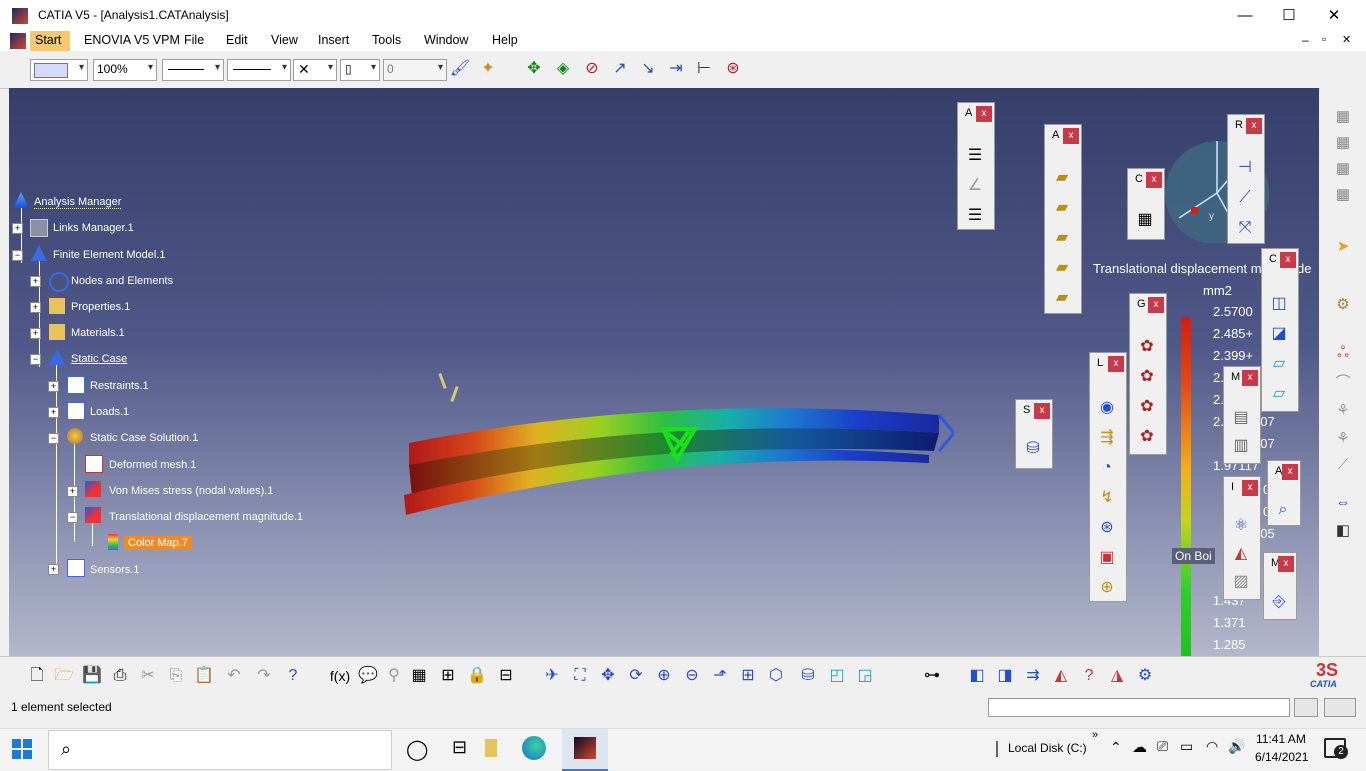 The width and height of the screenshot is (1366, 771). I want to click on calculator-icon: ▦, so click(1145, 220).